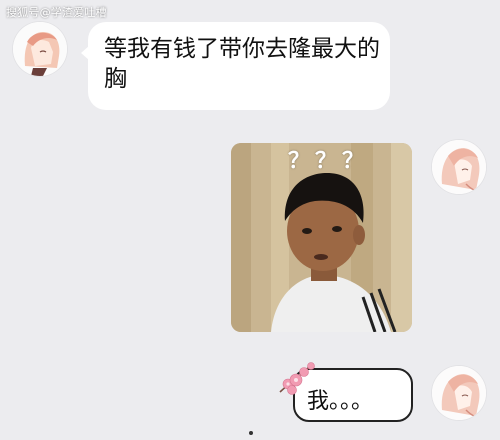  Describe the element at coordinates (56, 12) in the screenshot. I see `watermark: 搜狐号@学渣爱吐槽` at that location.